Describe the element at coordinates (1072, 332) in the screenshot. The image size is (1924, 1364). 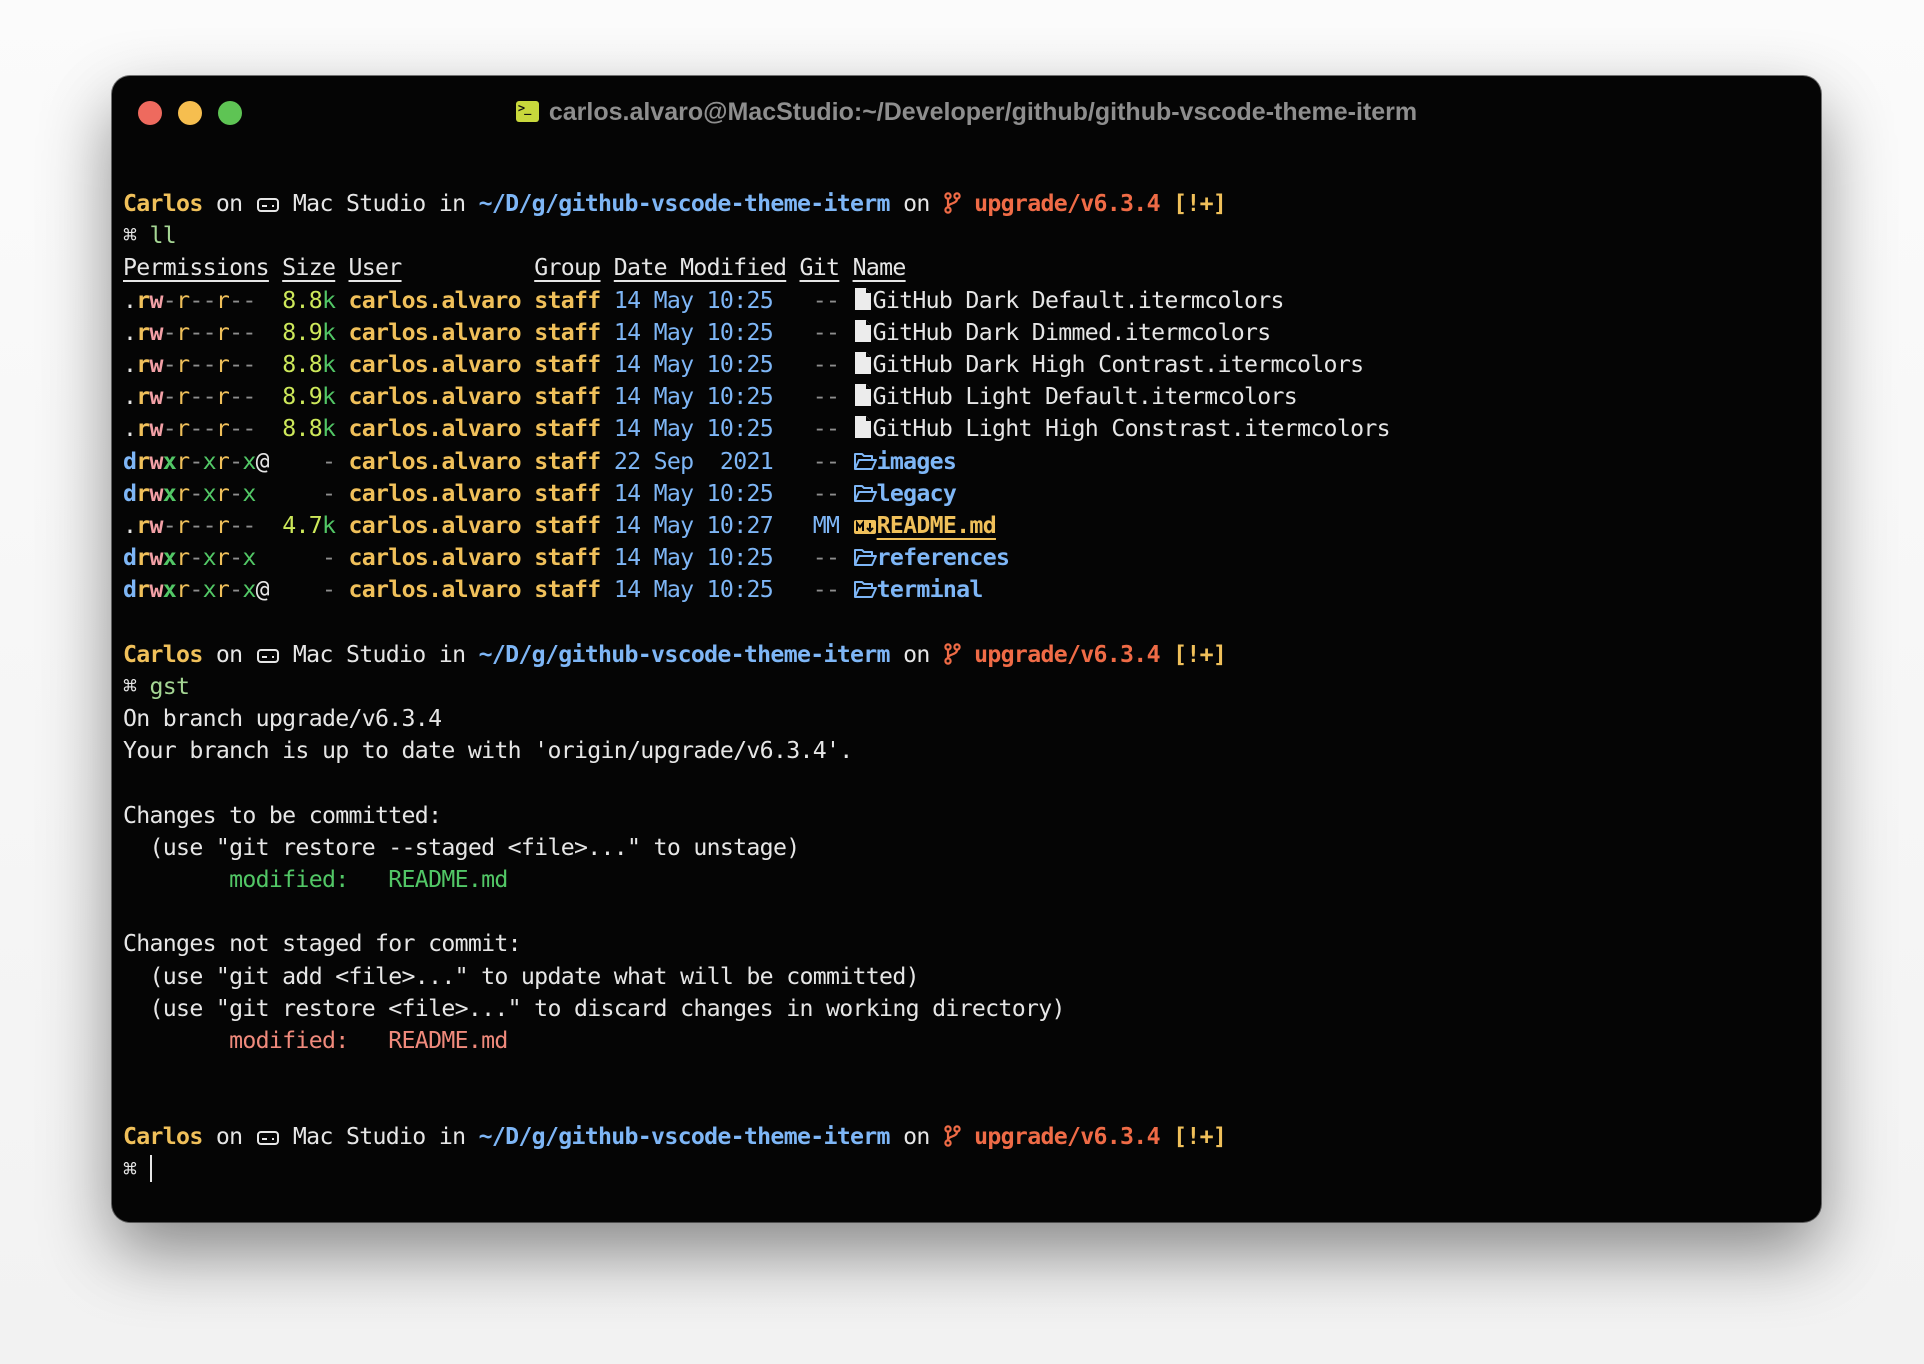
I see `file-name: GitHub Dark Dimmed.itermcolors` at that location.